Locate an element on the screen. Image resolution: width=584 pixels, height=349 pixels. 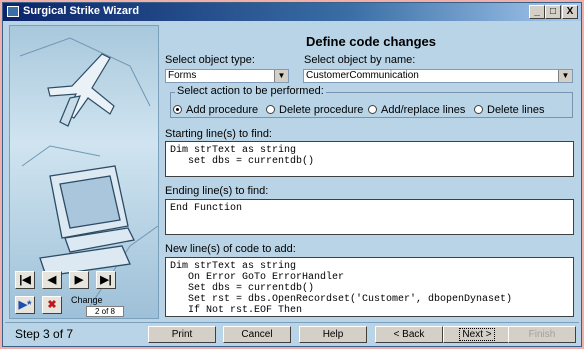
radio-delete-lines: Delete lines is located at coordinates (509, 110).